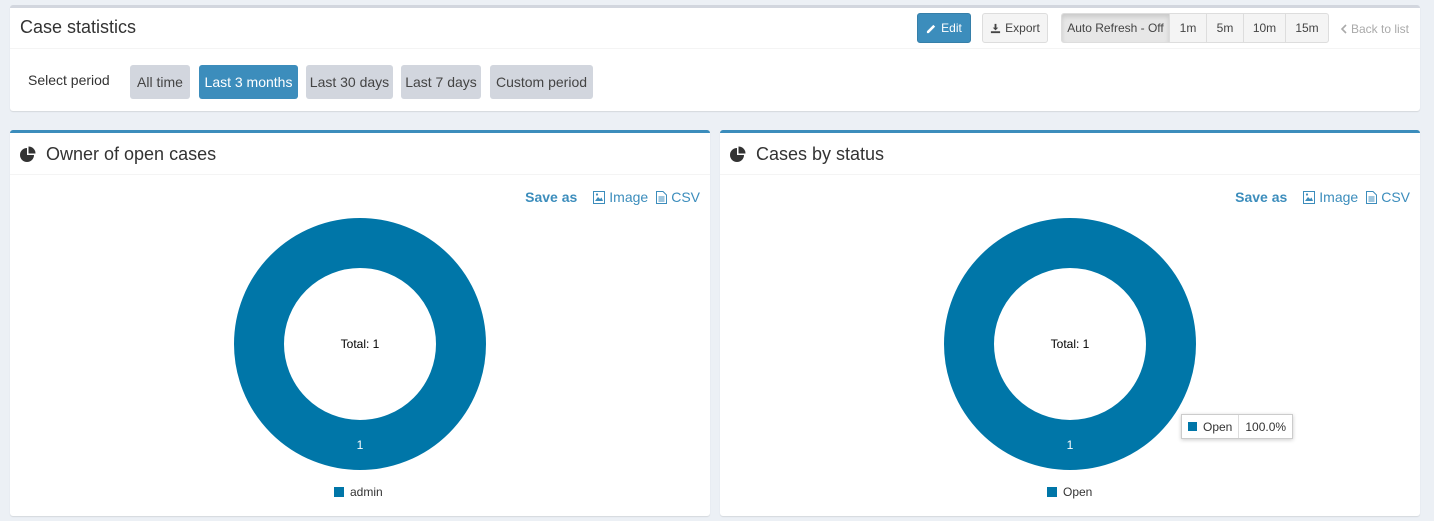 The image size is (1434, 521). I want to click on export-button: Export, so click(1015, 28).